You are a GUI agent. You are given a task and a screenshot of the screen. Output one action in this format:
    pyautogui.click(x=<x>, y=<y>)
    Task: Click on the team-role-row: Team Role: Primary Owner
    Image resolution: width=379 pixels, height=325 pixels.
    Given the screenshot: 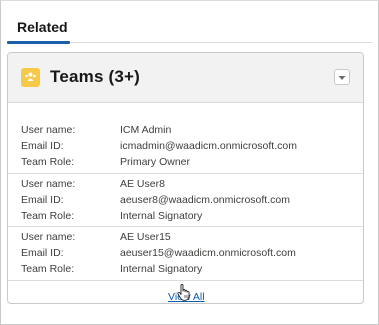 What is the action you would take?
    pyautogui.click(x=185, y=164)
    